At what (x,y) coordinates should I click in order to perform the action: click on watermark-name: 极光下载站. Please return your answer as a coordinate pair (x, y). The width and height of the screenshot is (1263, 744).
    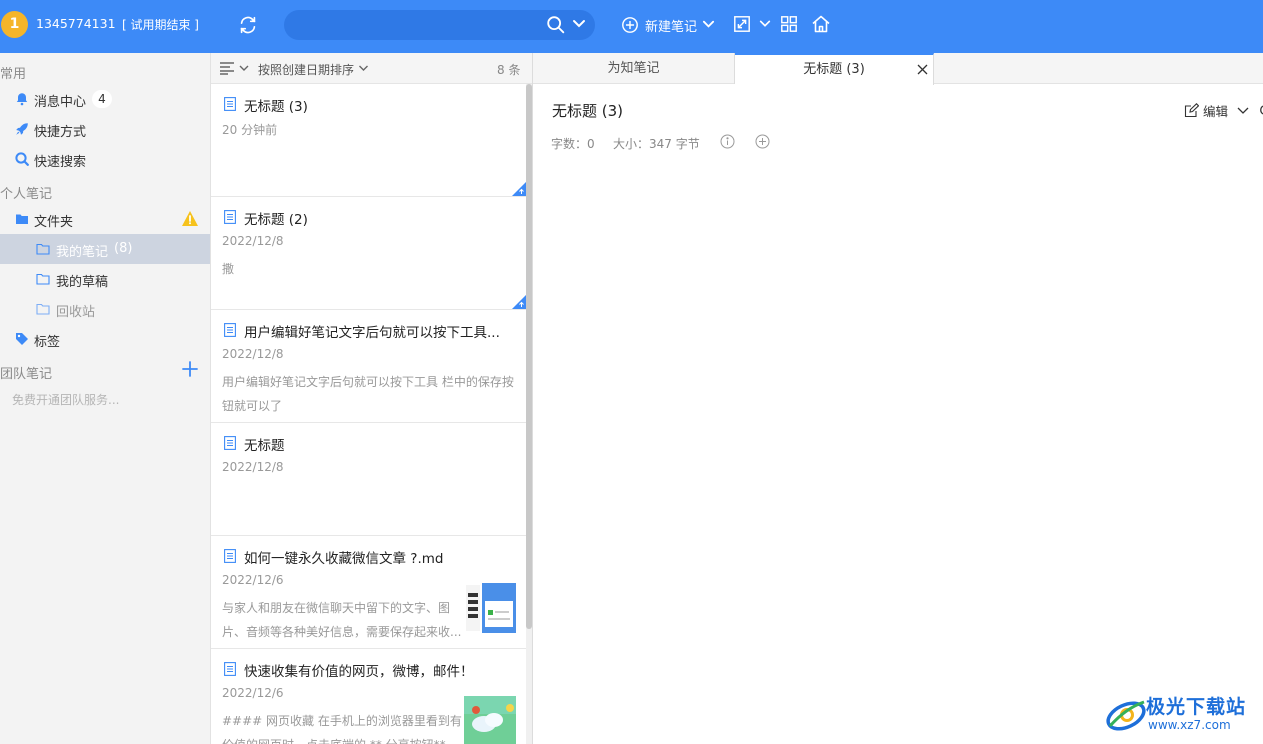
    Looking at the image, I should click on (1196, 707).